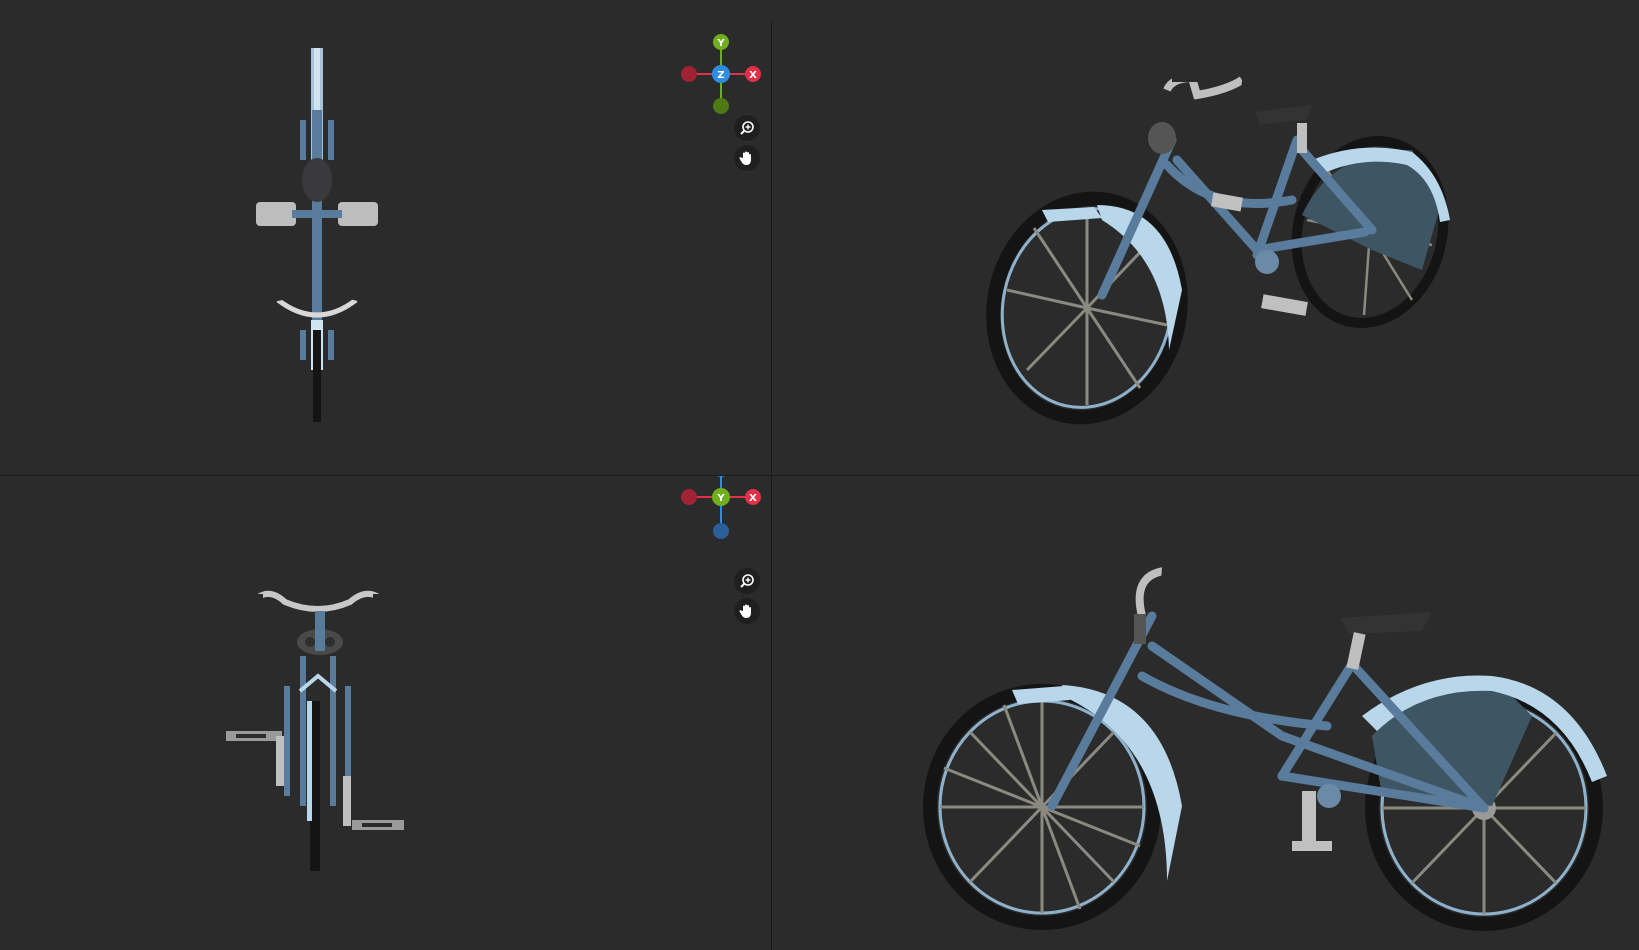 Image resolution: width=1639 pixels, height=950 pixels. Describe the element at coordinates (771, 486) in the screenshot. I see `viewport-divider-vertical` at that location.